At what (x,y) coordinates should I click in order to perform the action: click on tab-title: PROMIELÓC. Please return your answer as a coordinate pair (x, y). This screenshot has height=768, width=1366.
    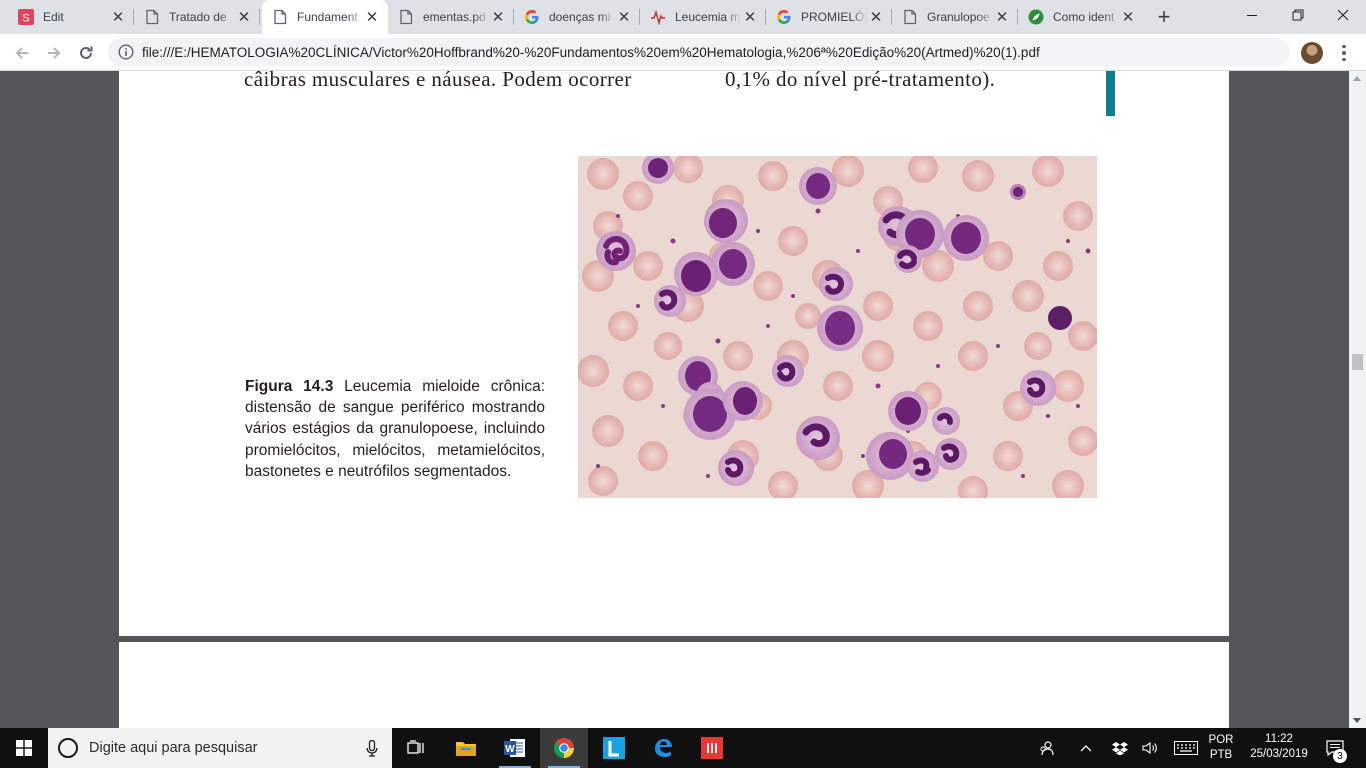
    Looking at the image, I should click on (834, 17).